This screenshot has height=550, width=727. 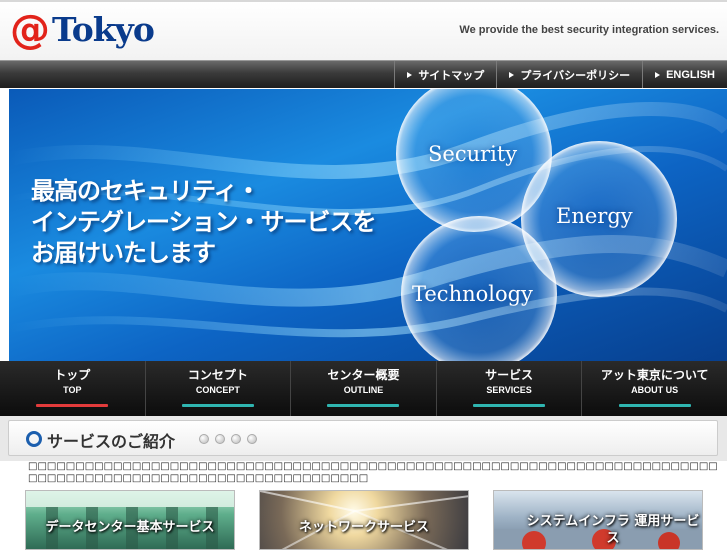 I want to click on nav-item-label: サービス, so click(x=509, y=375).